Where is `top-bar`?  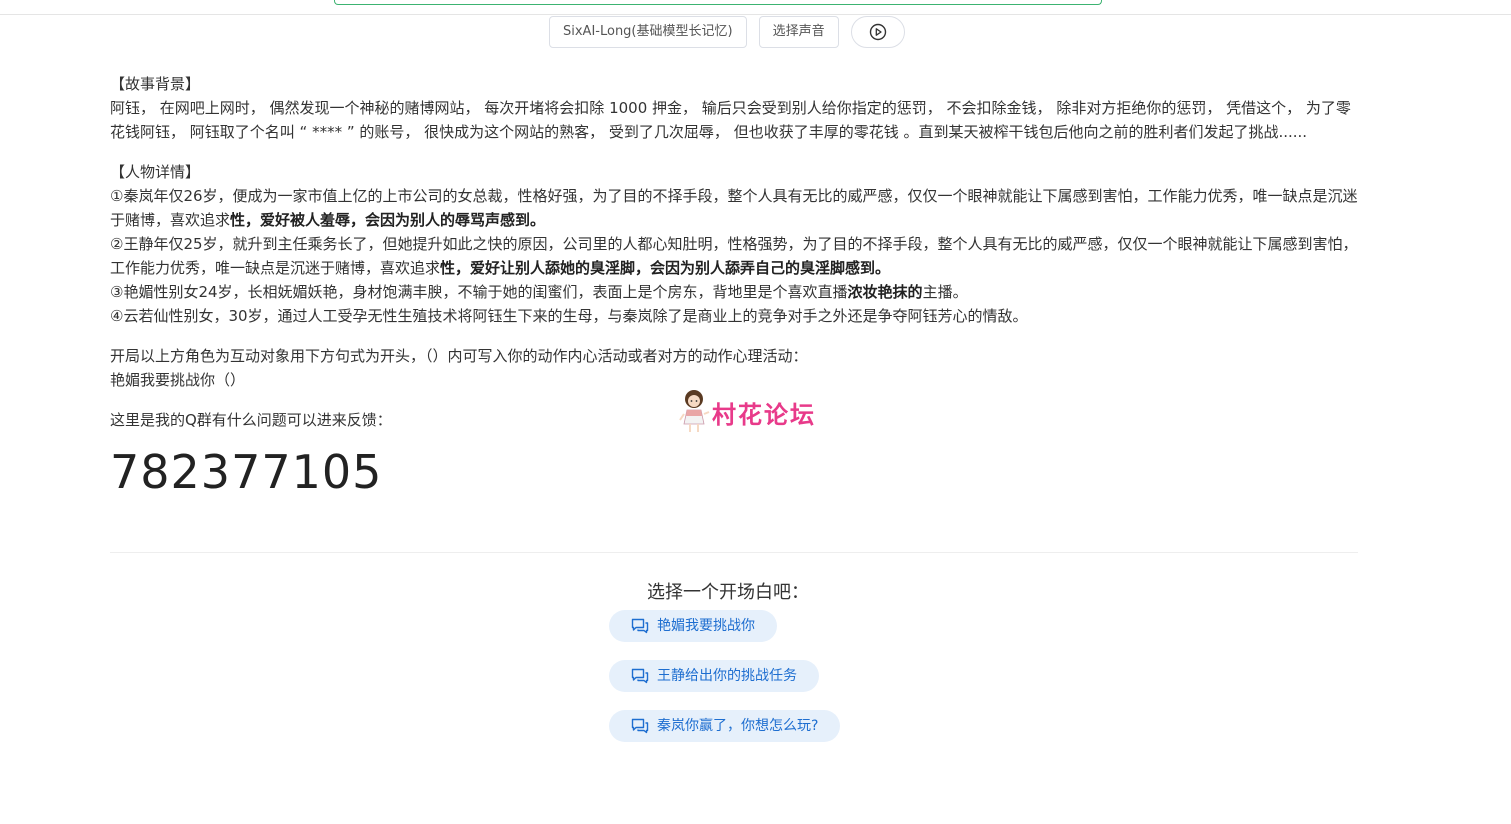
top-bar is located at coordinates (755, 7).